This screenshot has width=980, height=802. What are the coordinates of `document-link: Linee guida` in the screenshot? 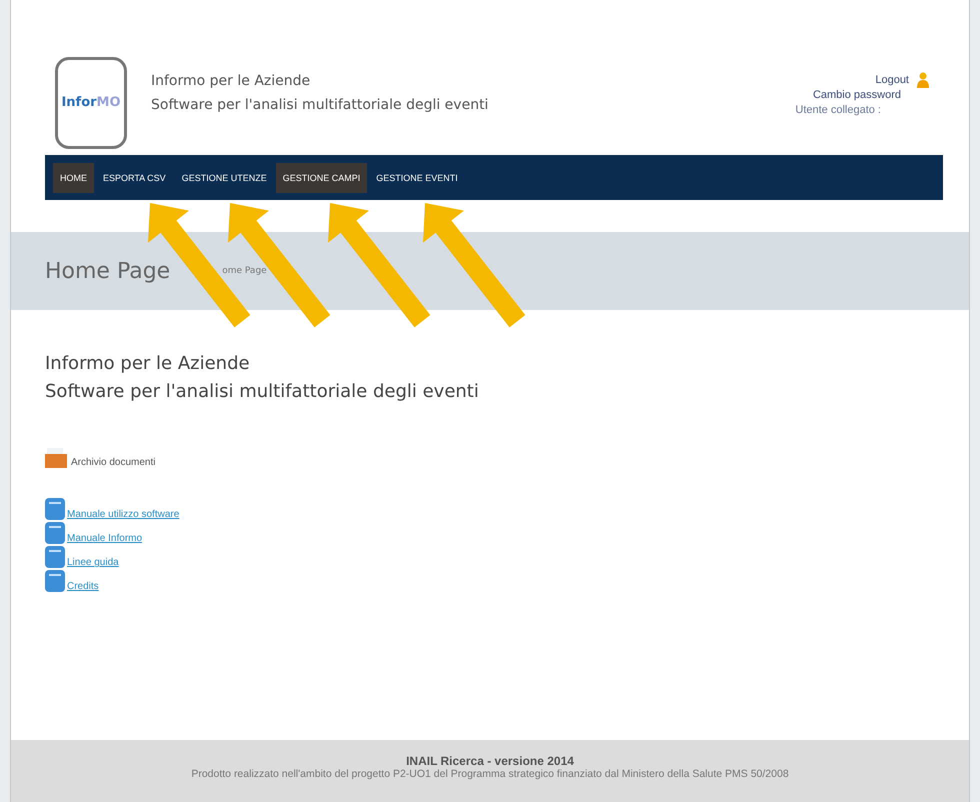 It's located at (93, 562).